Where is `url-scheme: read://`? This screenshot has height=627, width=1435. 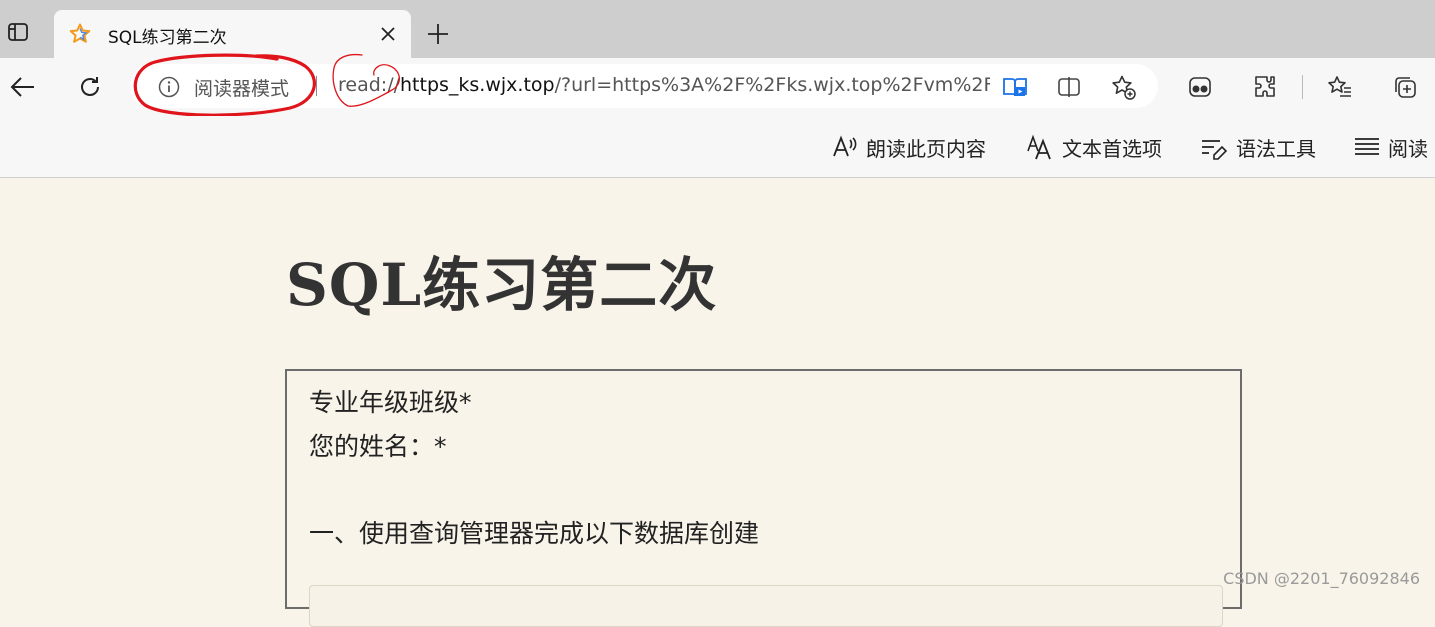 url-scheme: read:// is located at coordinates (369, 85).